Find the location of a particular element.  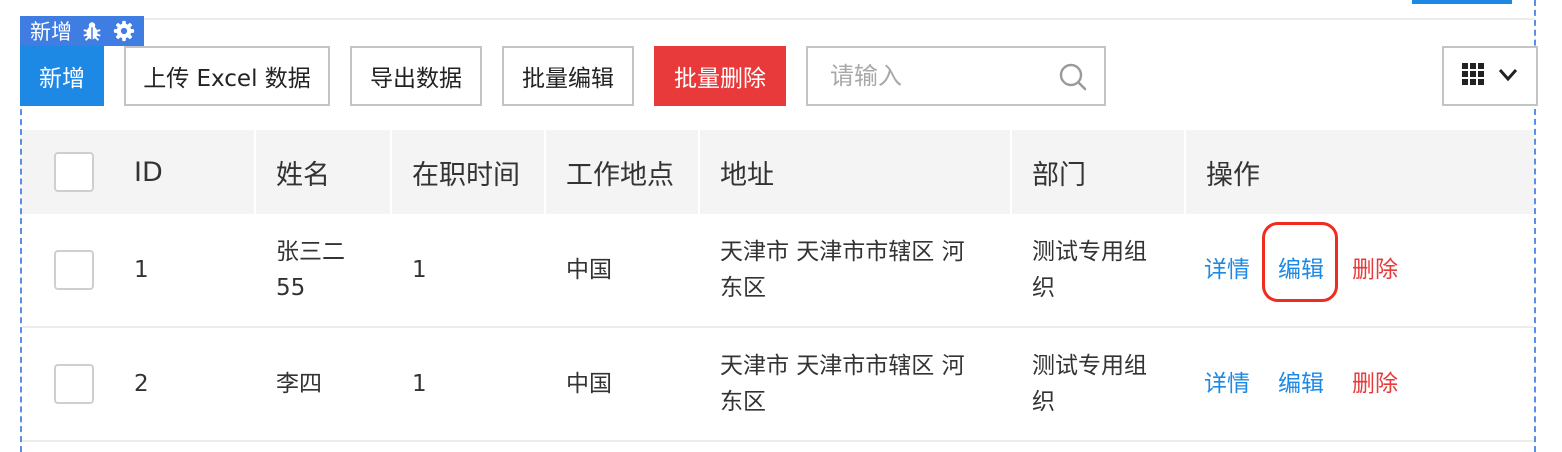

column-toggle-button is located at coordinates (1490, 76).